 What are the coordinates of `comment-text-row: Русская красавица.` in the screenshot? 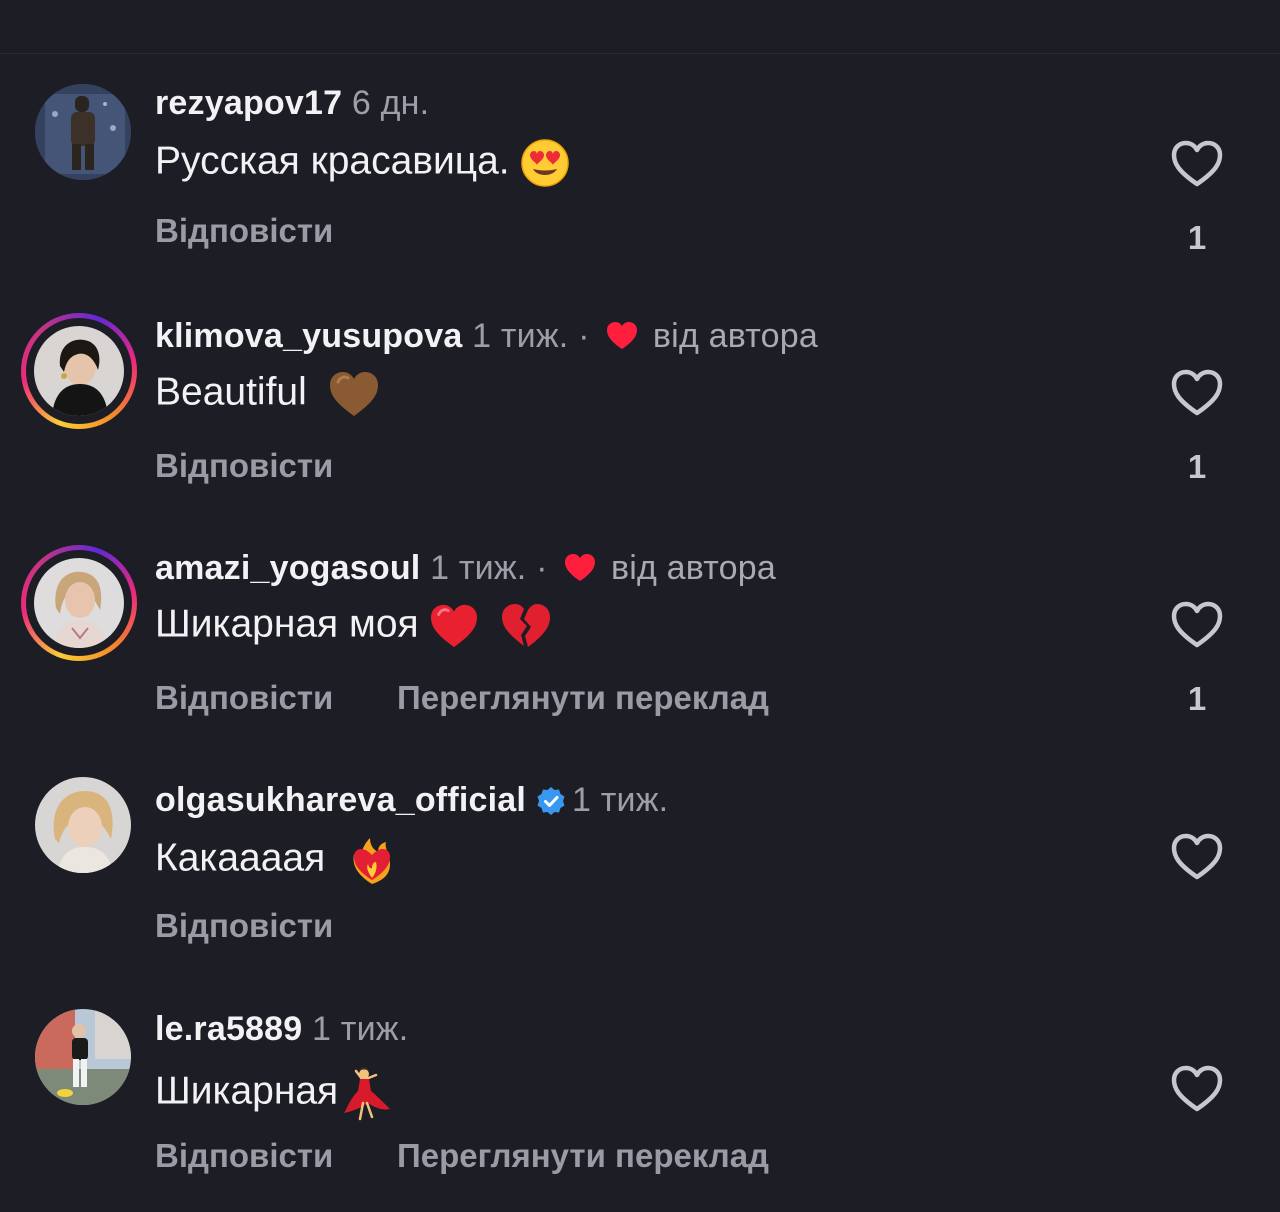 It's located at (362, 163).